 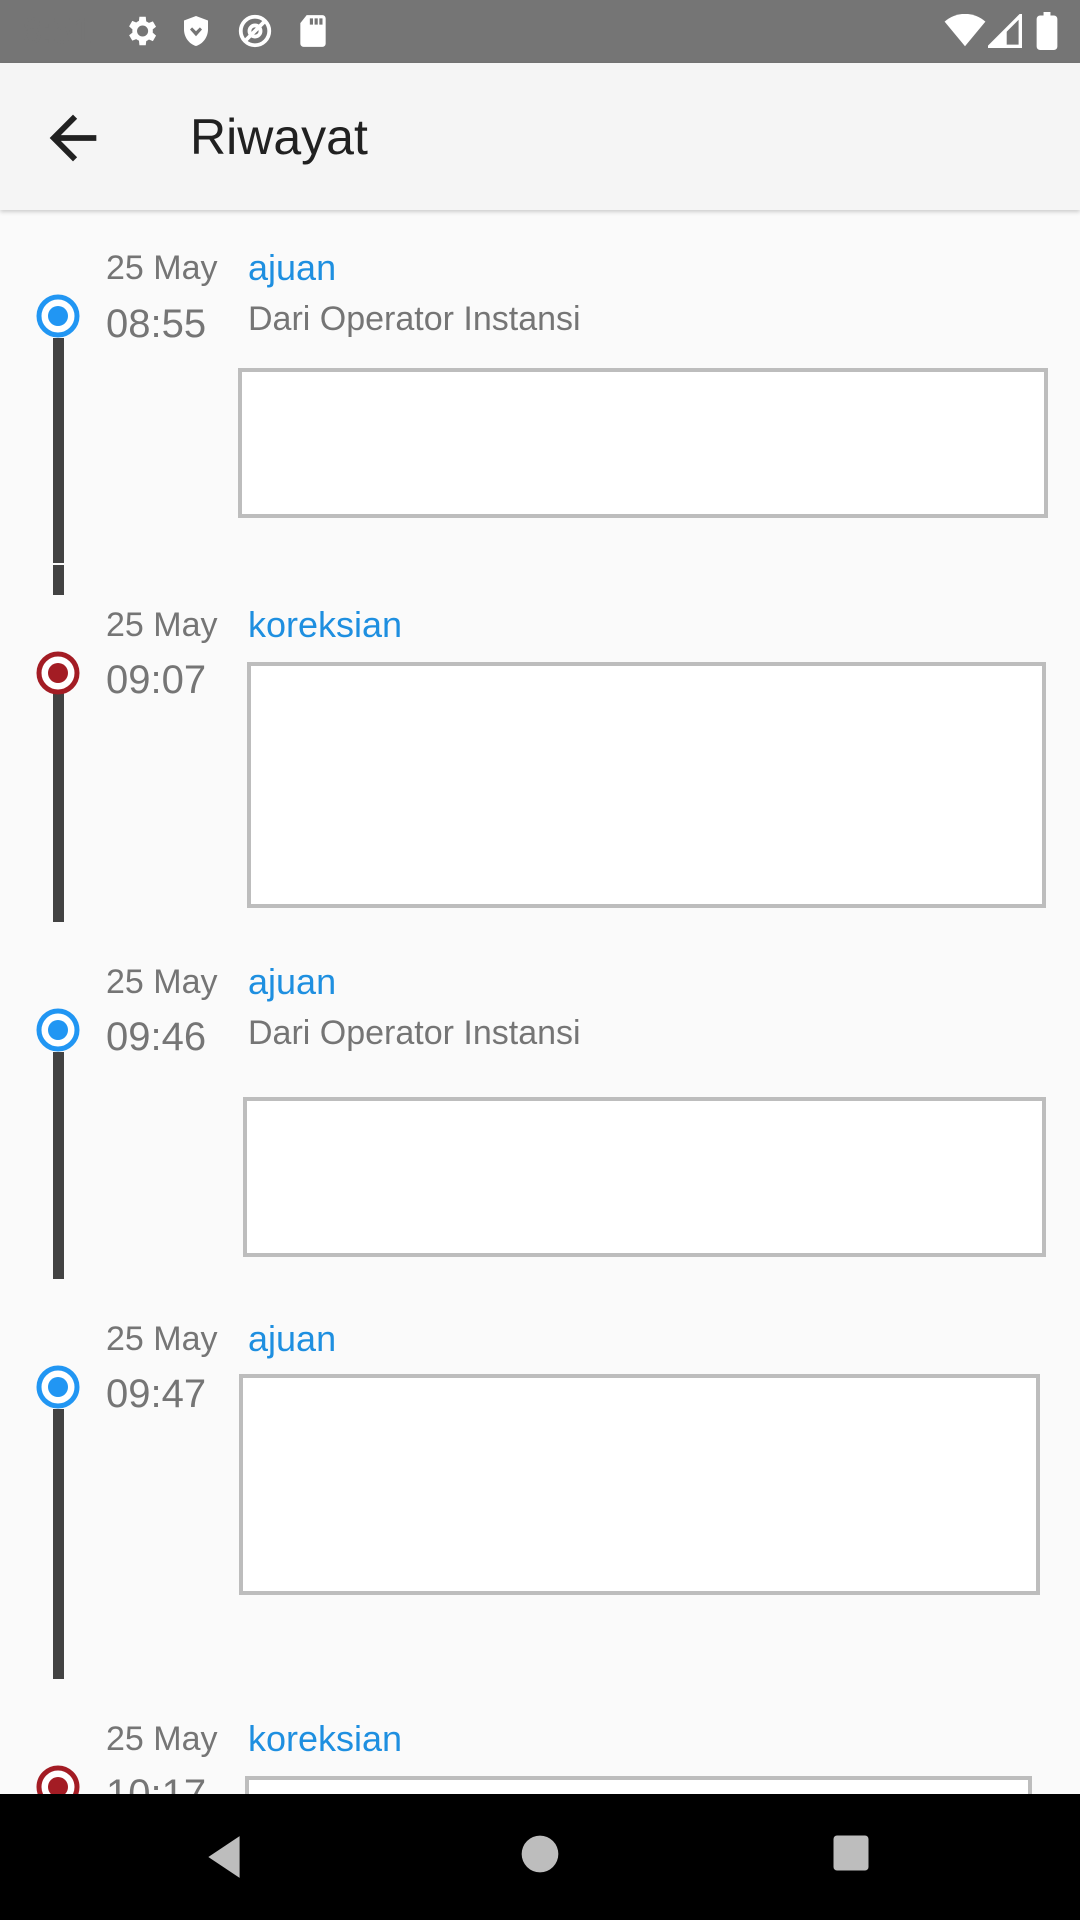 What do you see at coordinates (540, 31) in the screenshot?
I see `status-bar: 8:51` at bounding box center [540, 31].